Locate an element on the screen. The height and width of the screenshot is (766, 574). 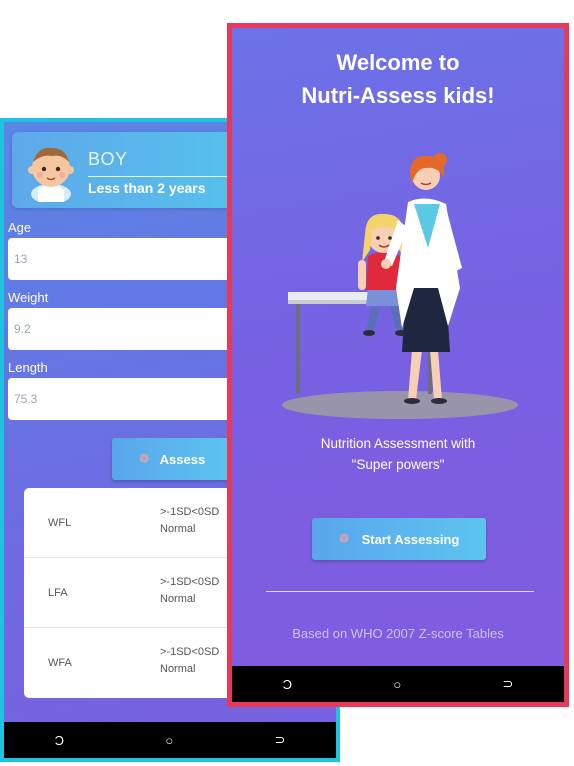
assess-button-label: Assess is located at coordinates (182, 459).